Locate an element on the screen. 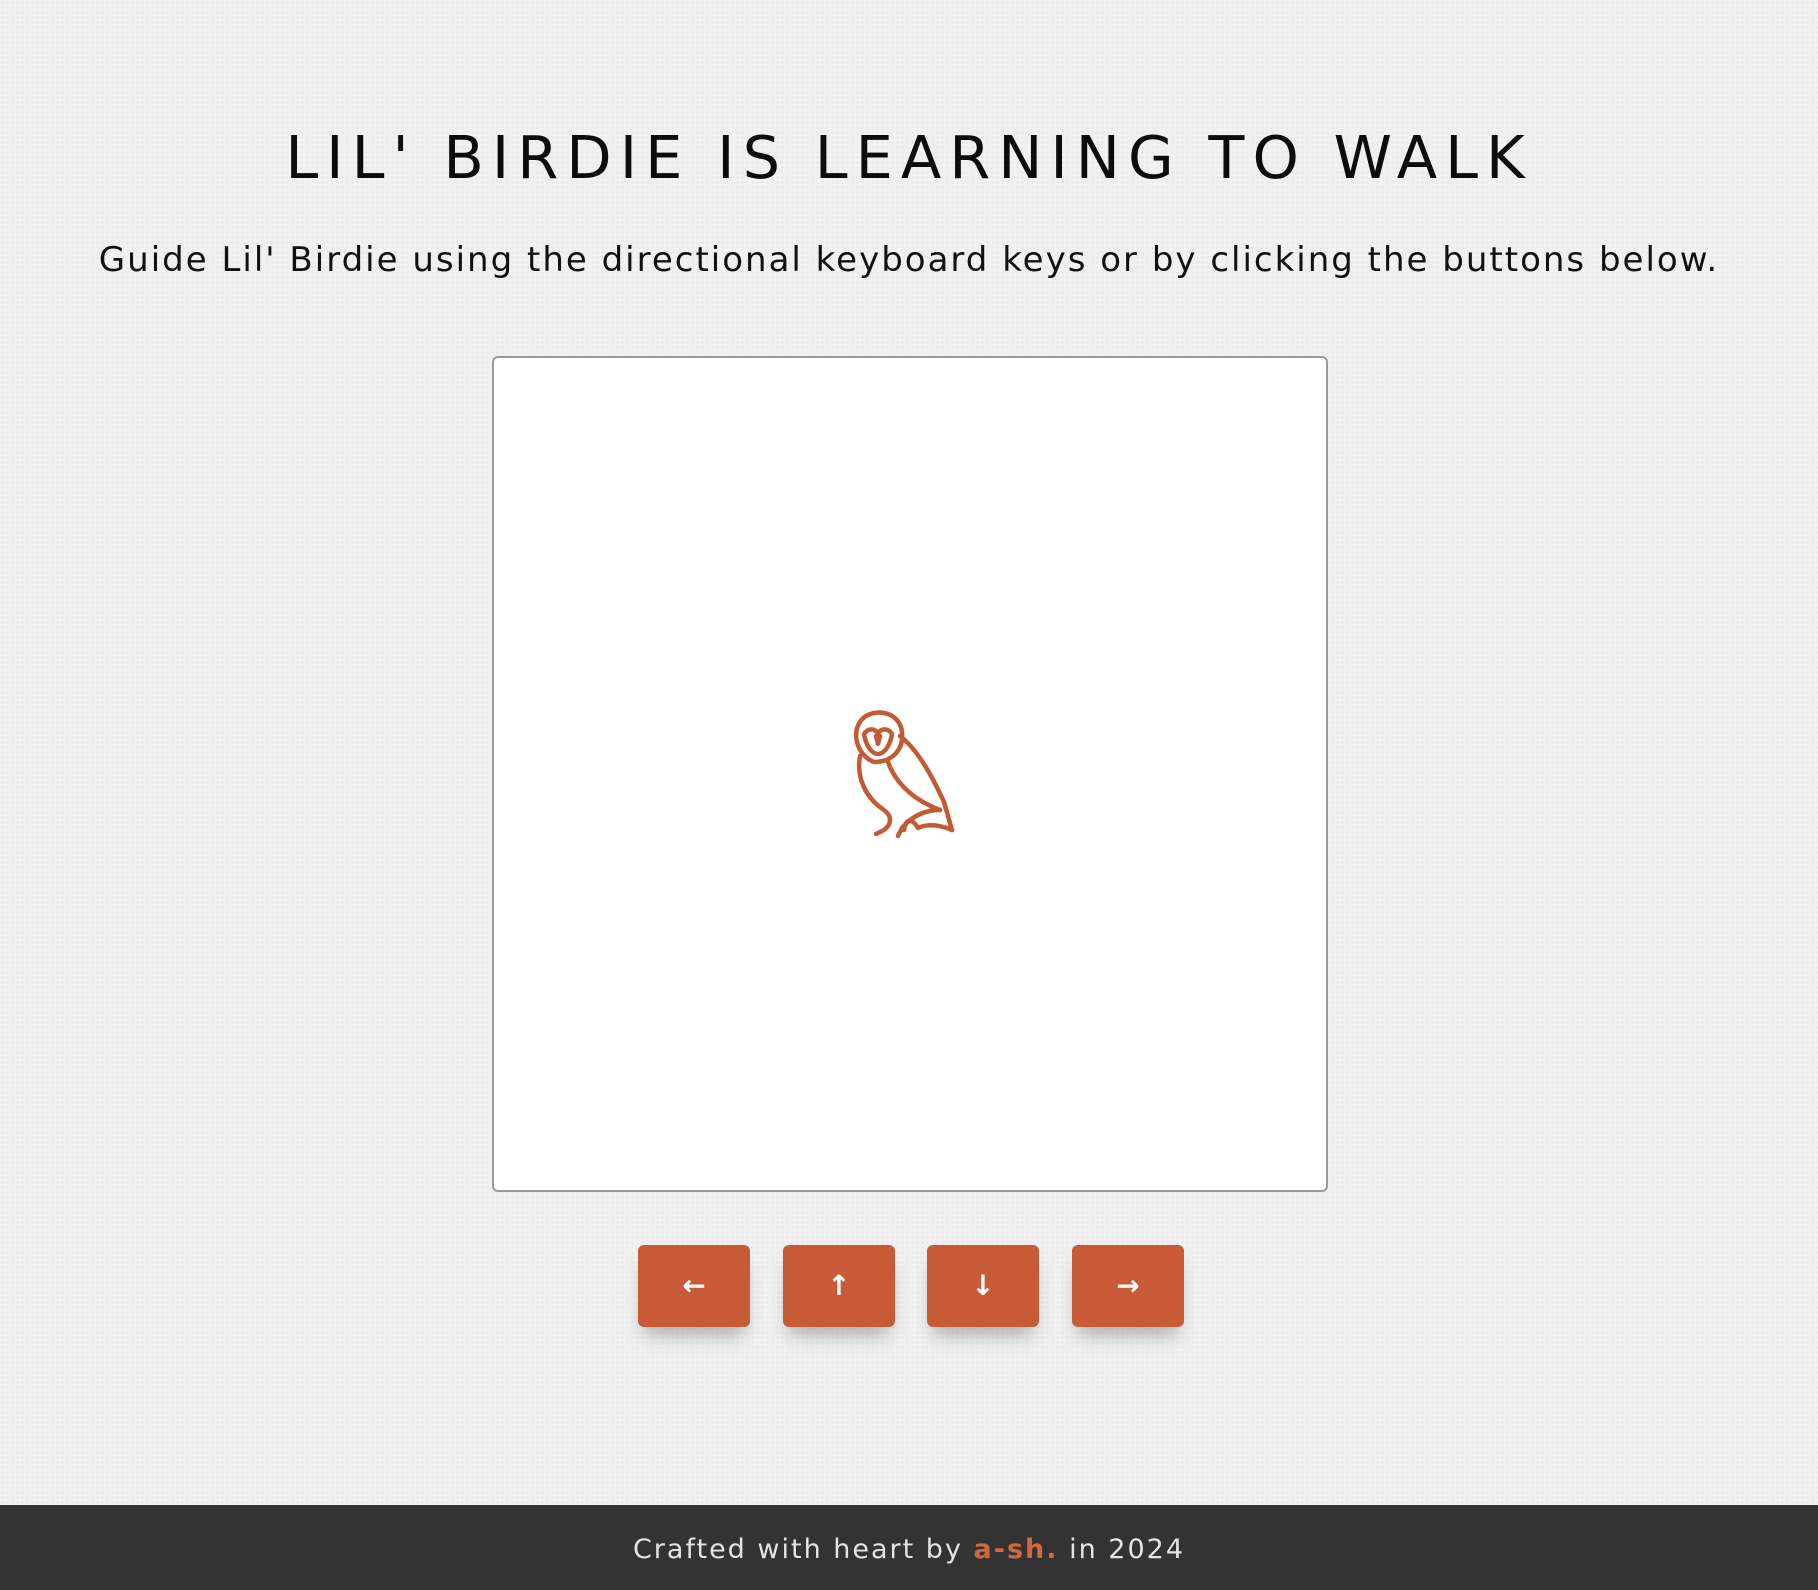  move-left-button: ← is located at coordinates (694, 1286).